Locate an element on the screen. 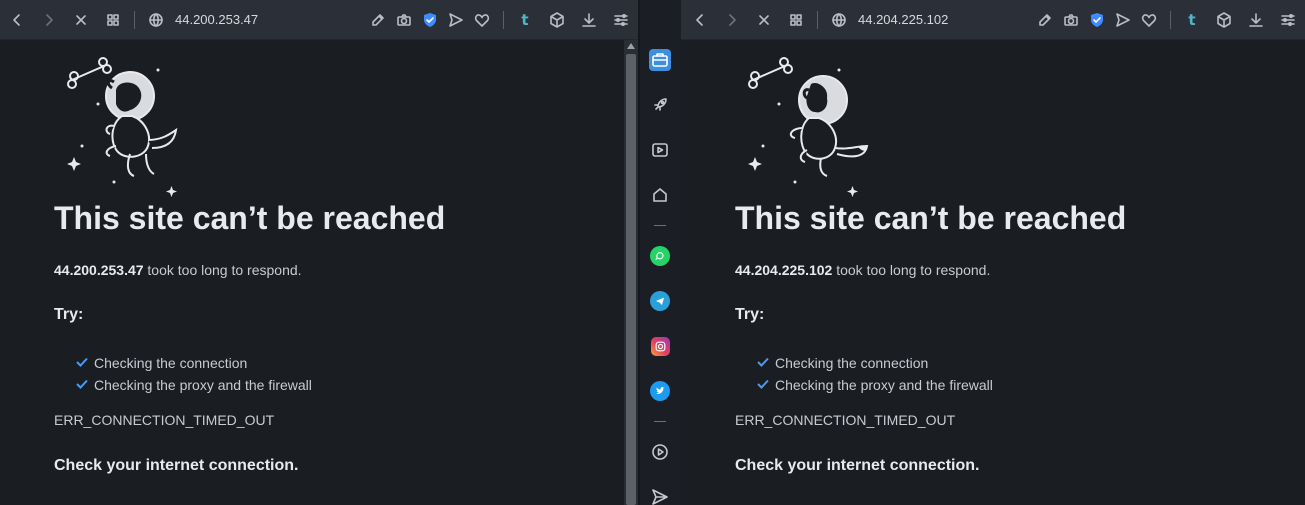 The image size is (1305, 505). sidebar is located at coordinates (660, 272).